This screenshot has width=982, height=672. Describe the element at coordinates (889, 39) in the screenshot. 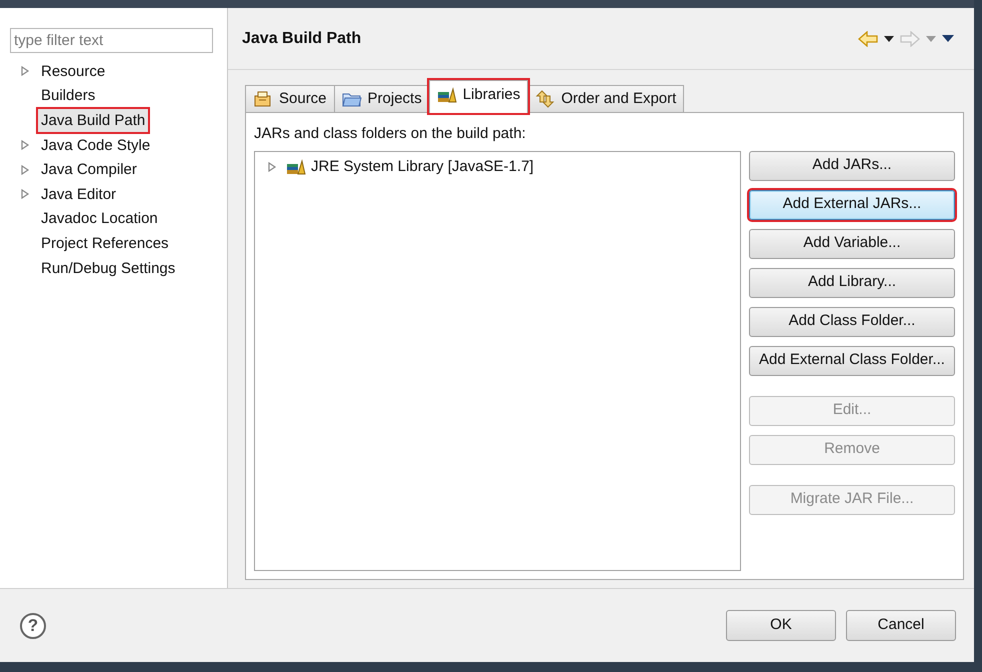

I see `dropdown-caret-icon` at that location.